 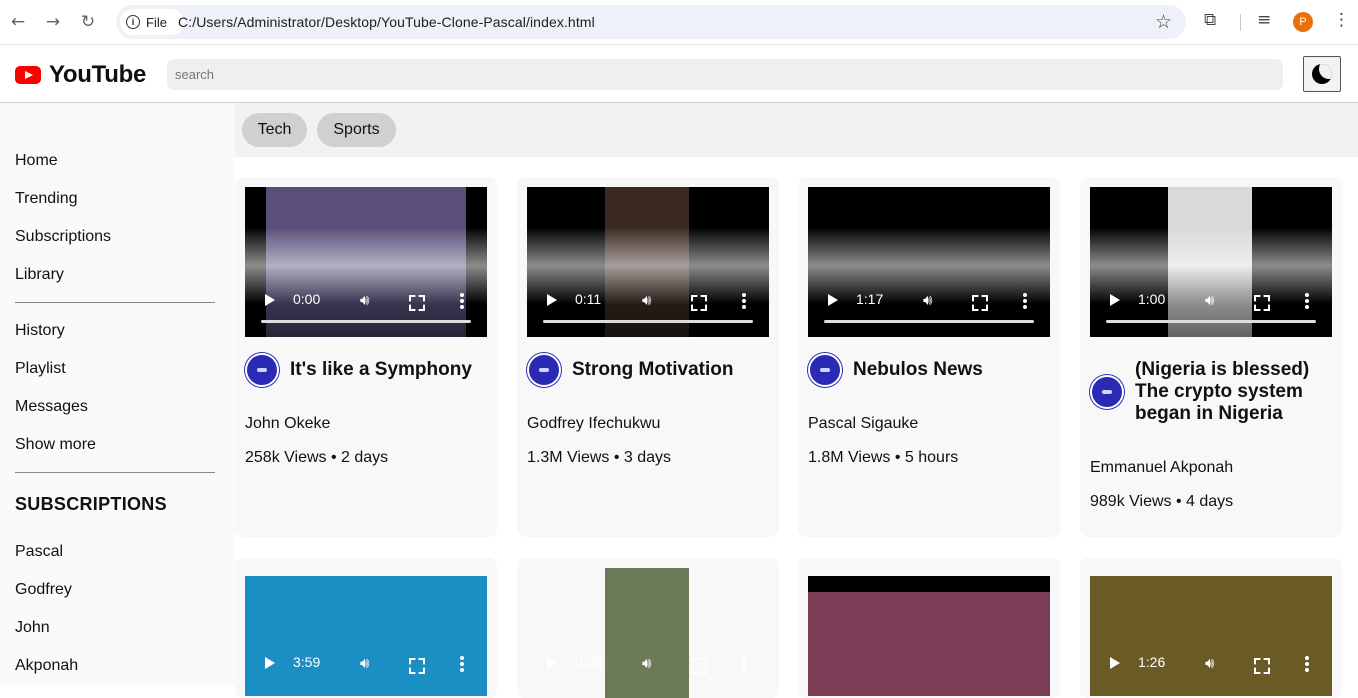 What do you see at coordinates (317, 457) in the screenshot?
I see `video-meta: 258k Views • 2 days` at bounding box center [317, 457].